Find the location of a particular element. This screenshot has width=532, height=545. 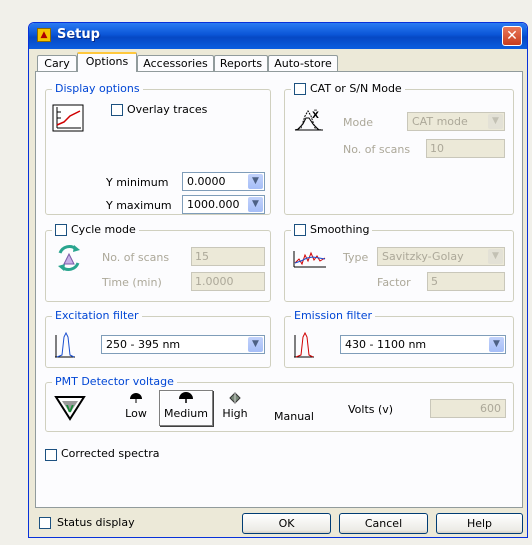

smoothing-type-select: Savitzky-Golay ▼ is located at coordinates (441, 256).